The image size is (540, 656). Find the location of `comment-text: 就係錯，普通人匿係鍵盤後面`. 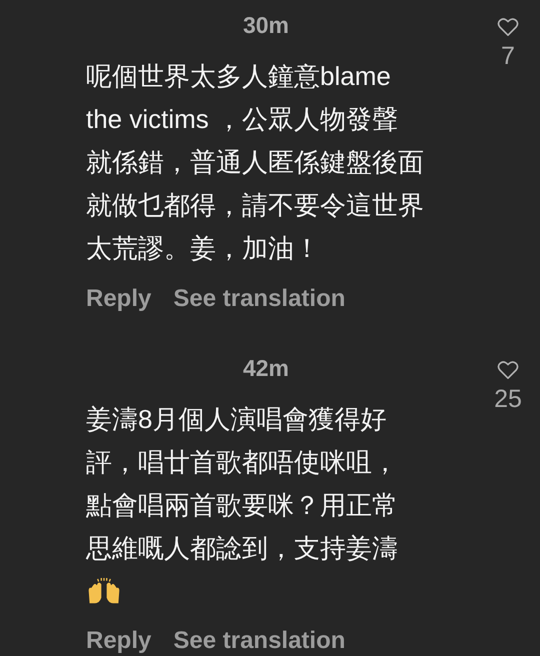

comment-text: 就係錯，普通人匿係鍵盤後面 is located at coordinates (255, 162).